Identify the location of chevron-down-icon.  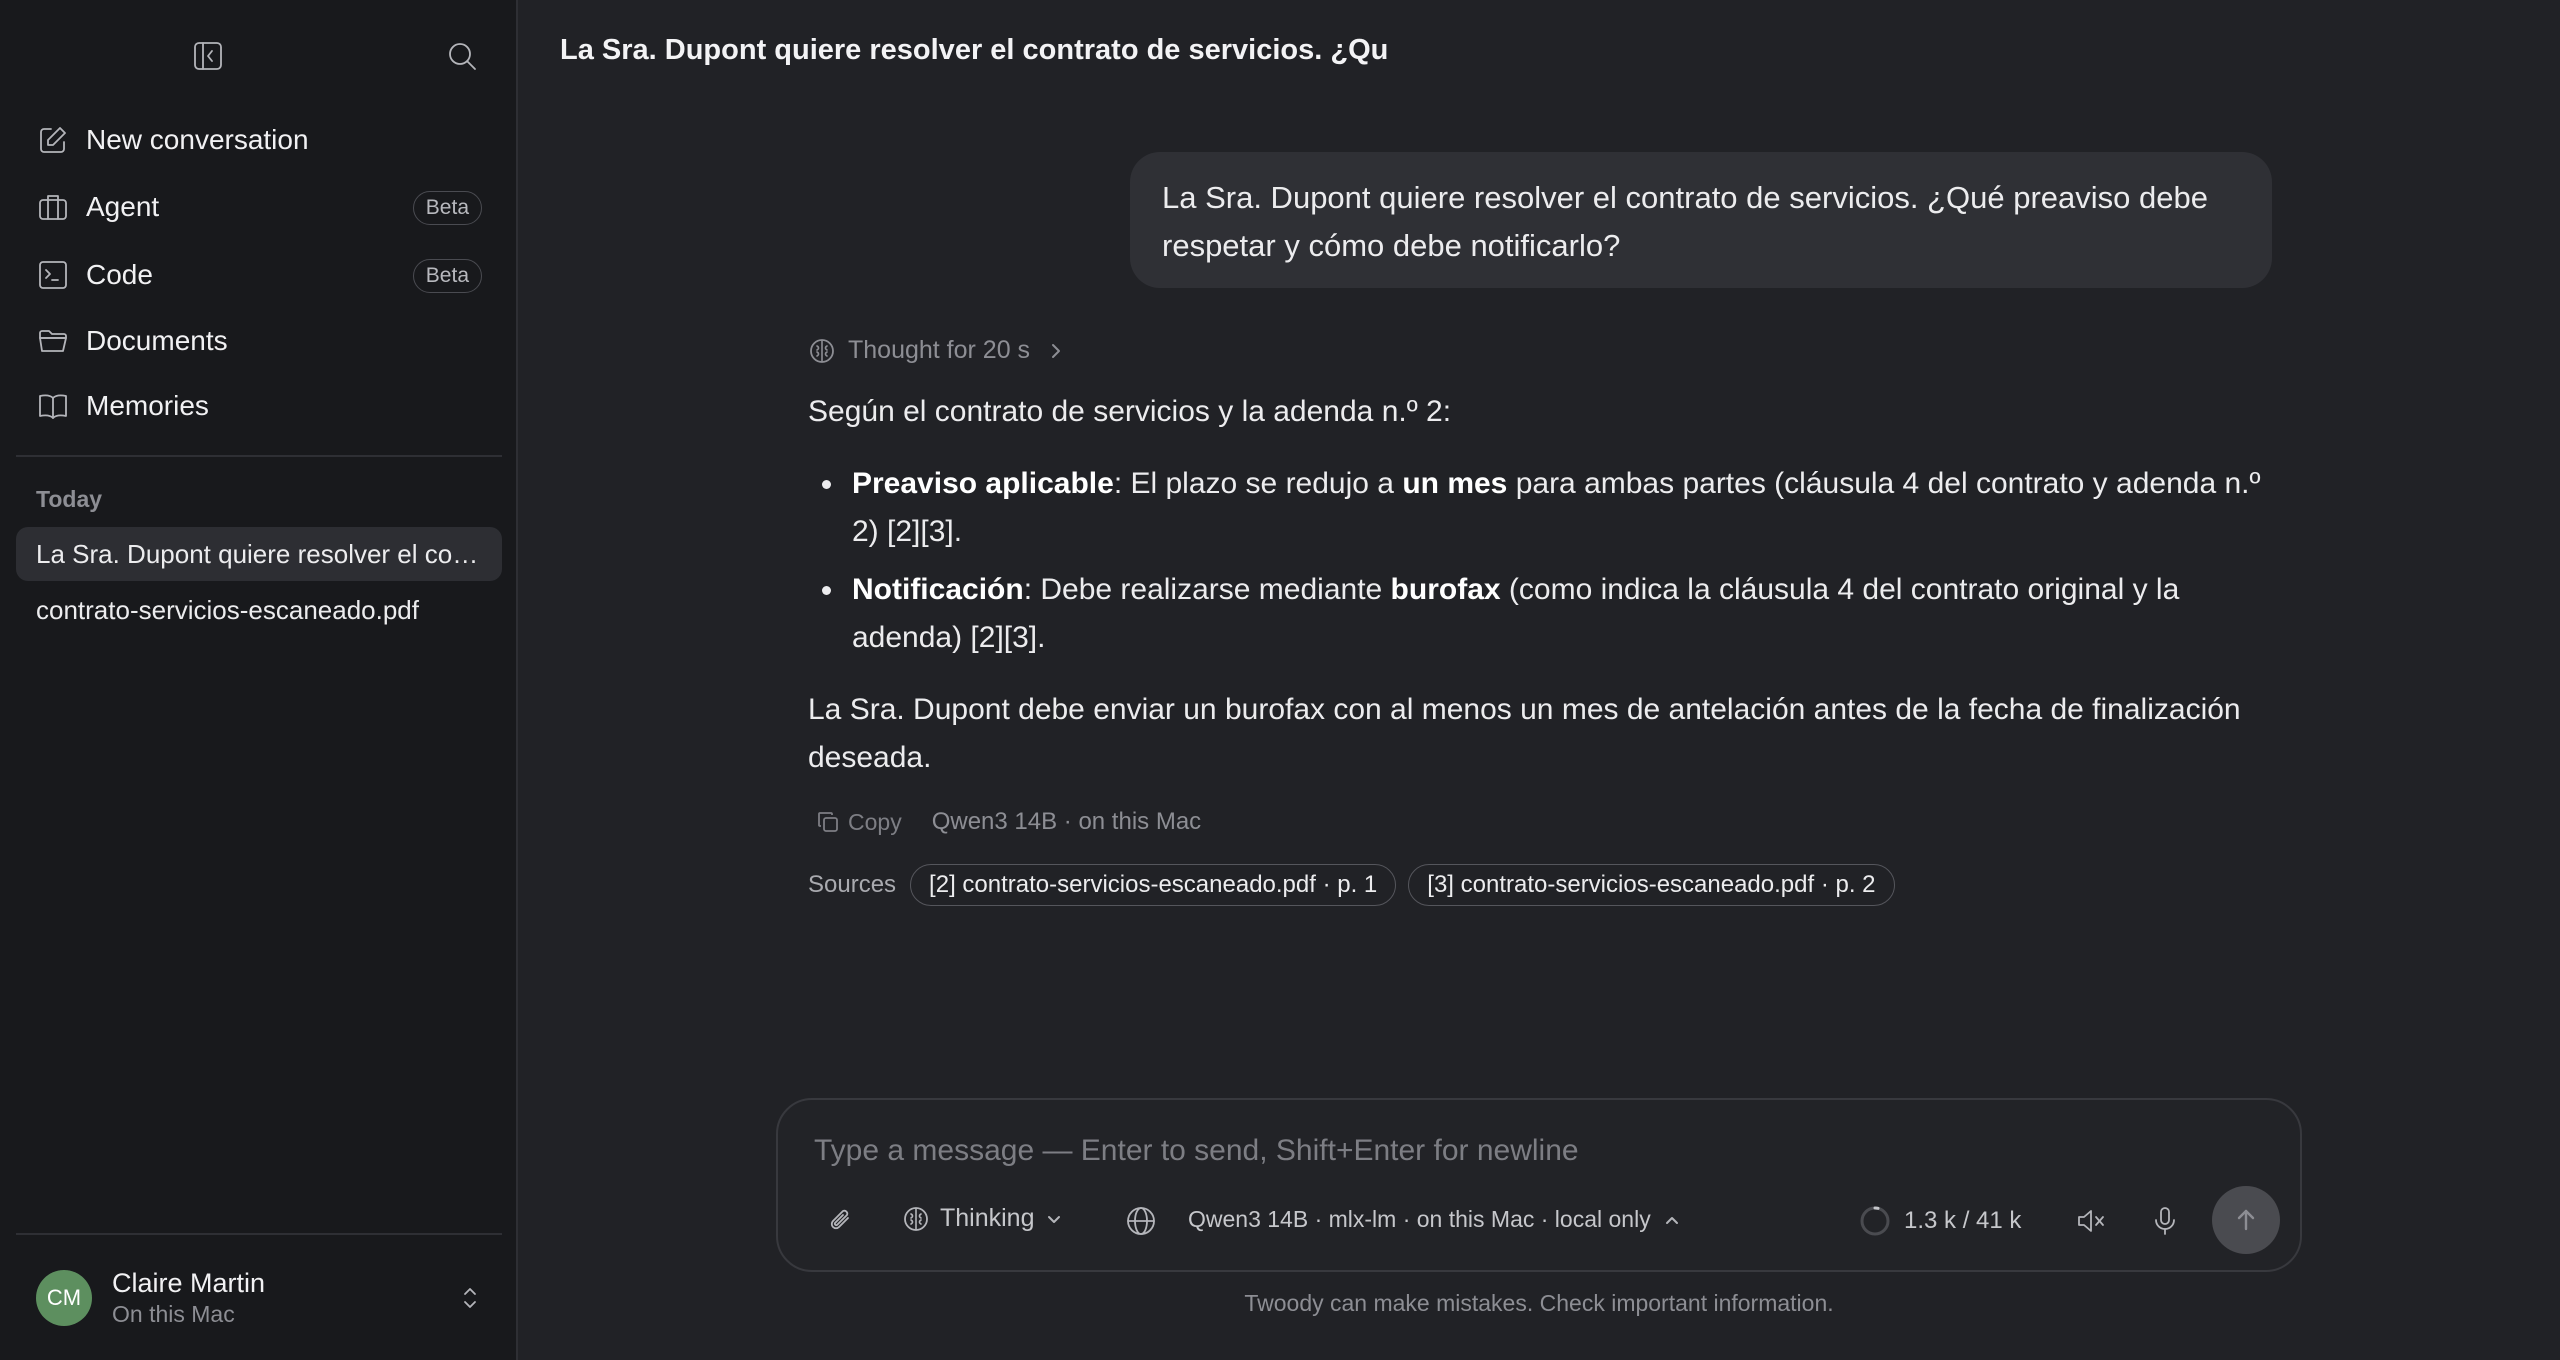
(1054, 1219).